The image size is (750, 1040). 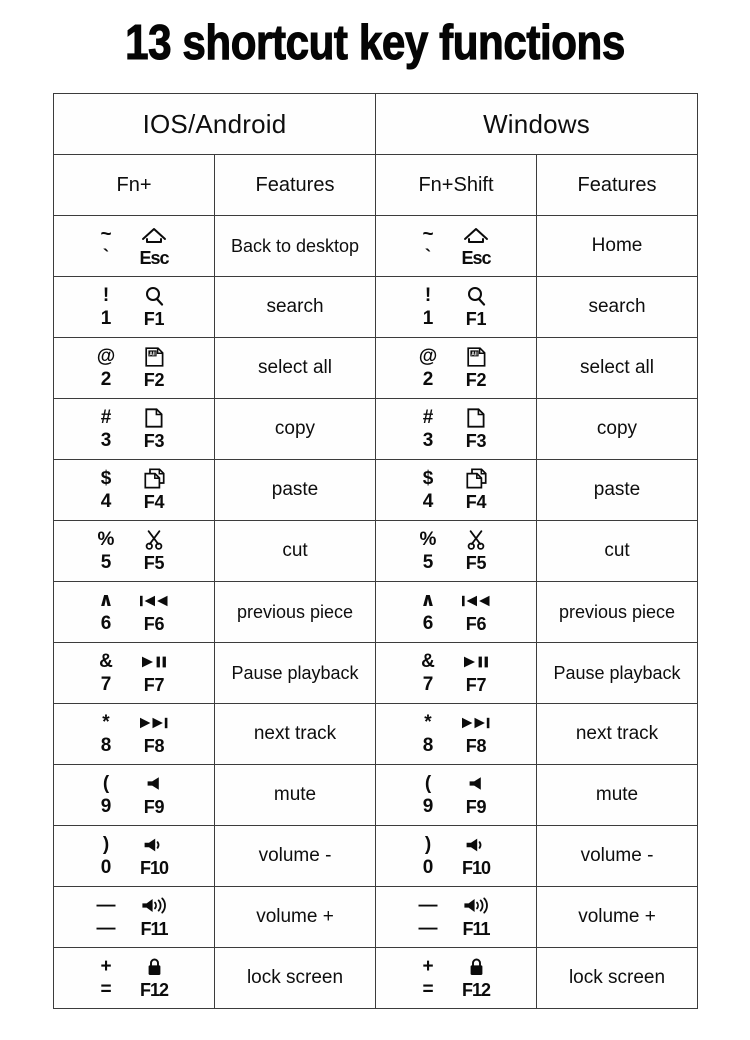 What do you see at coordinates (428, 966) in the screenshot?
I see `key-shift-symbol: +` at bounding box center [428, 966].